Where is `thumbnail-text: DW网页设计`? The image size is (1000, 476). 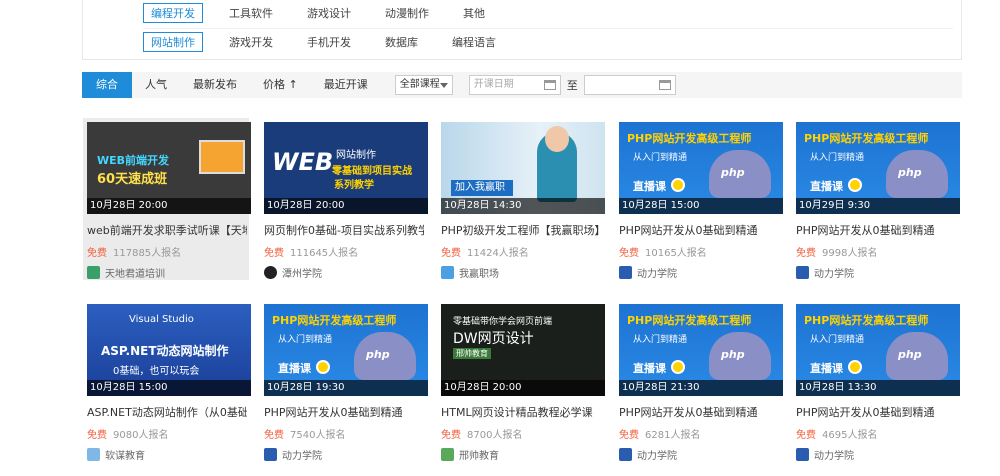 thumbnail-text: DW网页设计 is located at coordinates (493, 339).